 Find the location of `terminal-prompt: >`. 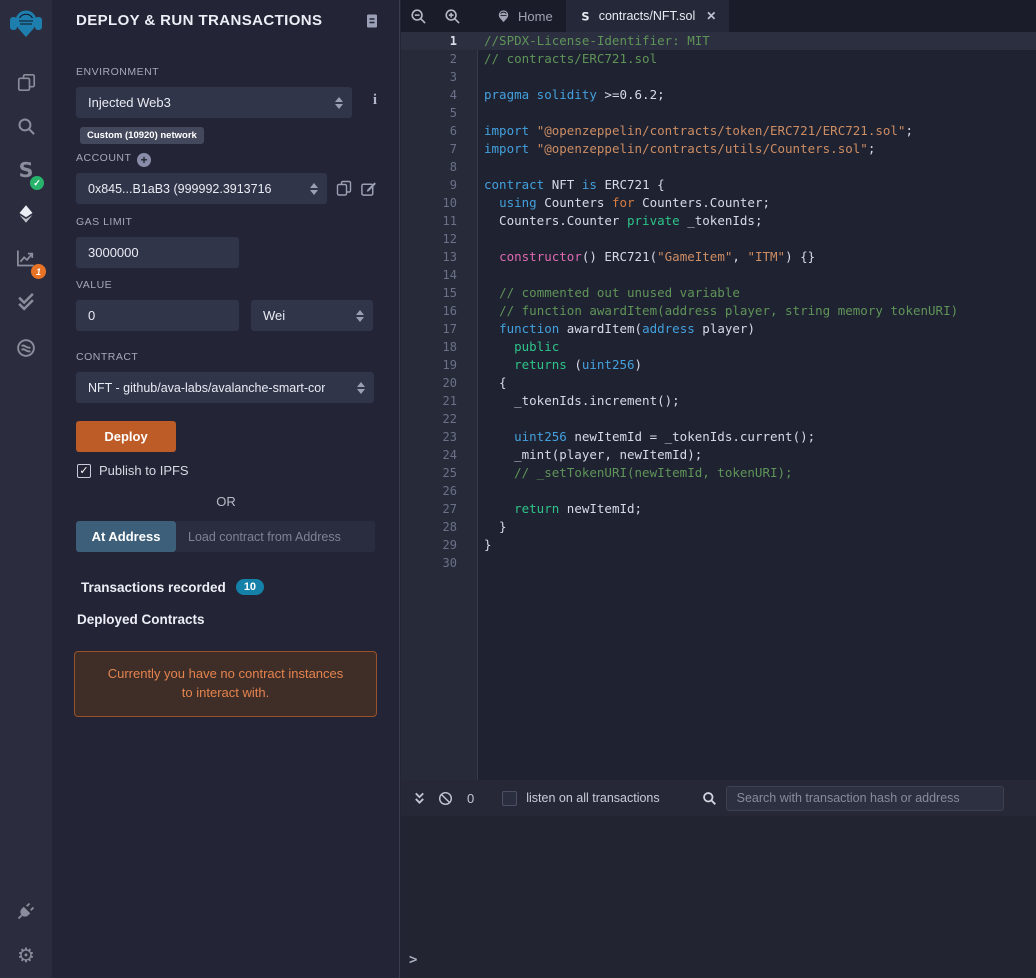

terminal-prompt: > is located at coordinates (413, 960).